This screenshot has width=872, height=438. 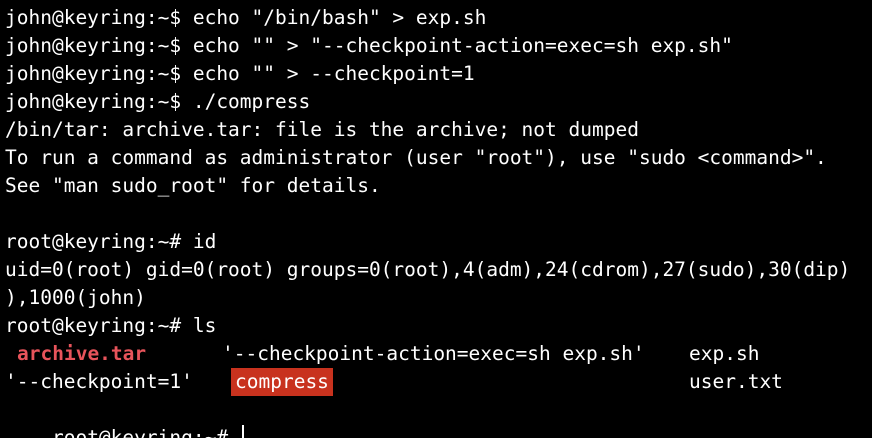 I want to click on terminal-line-7: See "man sudo_root" for details., so click(x=193, y=185).